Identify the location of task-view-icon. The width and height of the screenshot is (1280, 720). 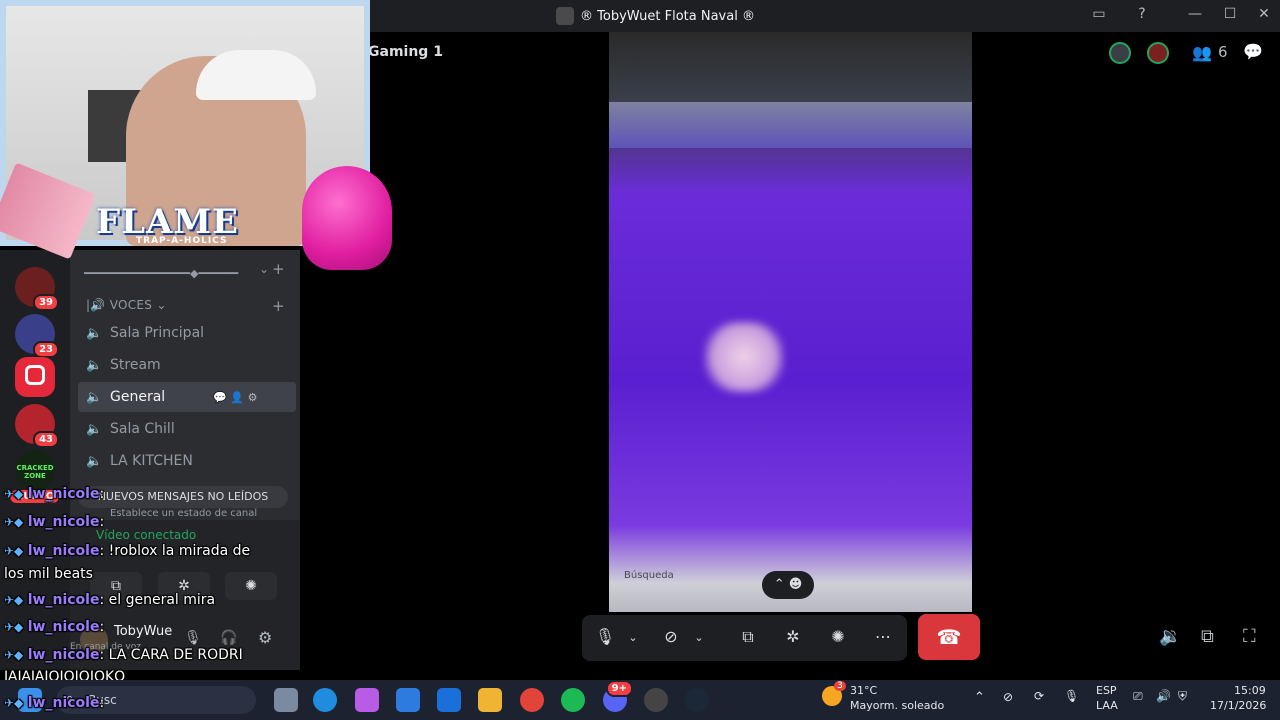
(286, 700).